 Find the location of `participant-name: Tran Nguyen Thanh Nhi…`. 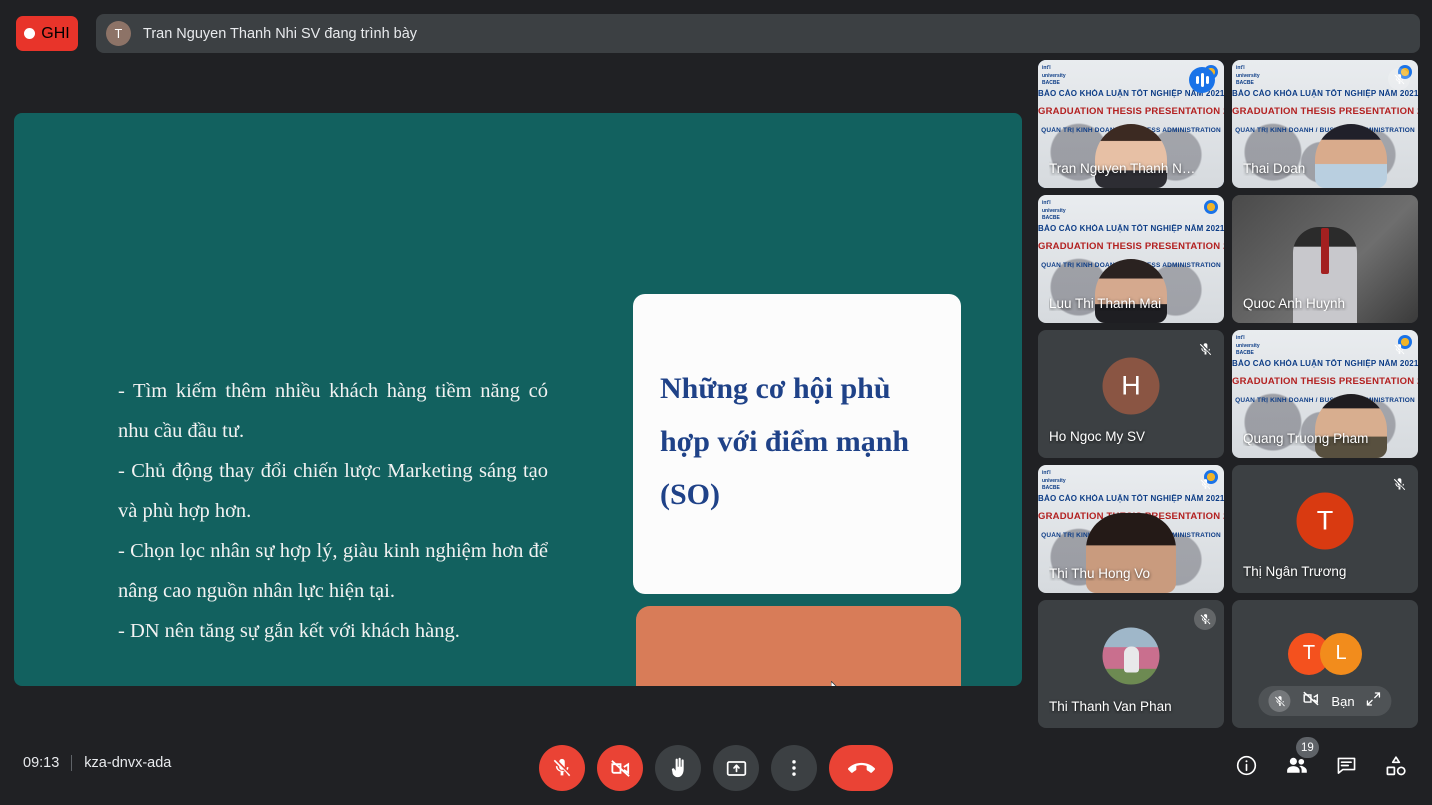

participant-name: Tran Nguyen Thanh Nhi… is located at coordinates (1123, 168).